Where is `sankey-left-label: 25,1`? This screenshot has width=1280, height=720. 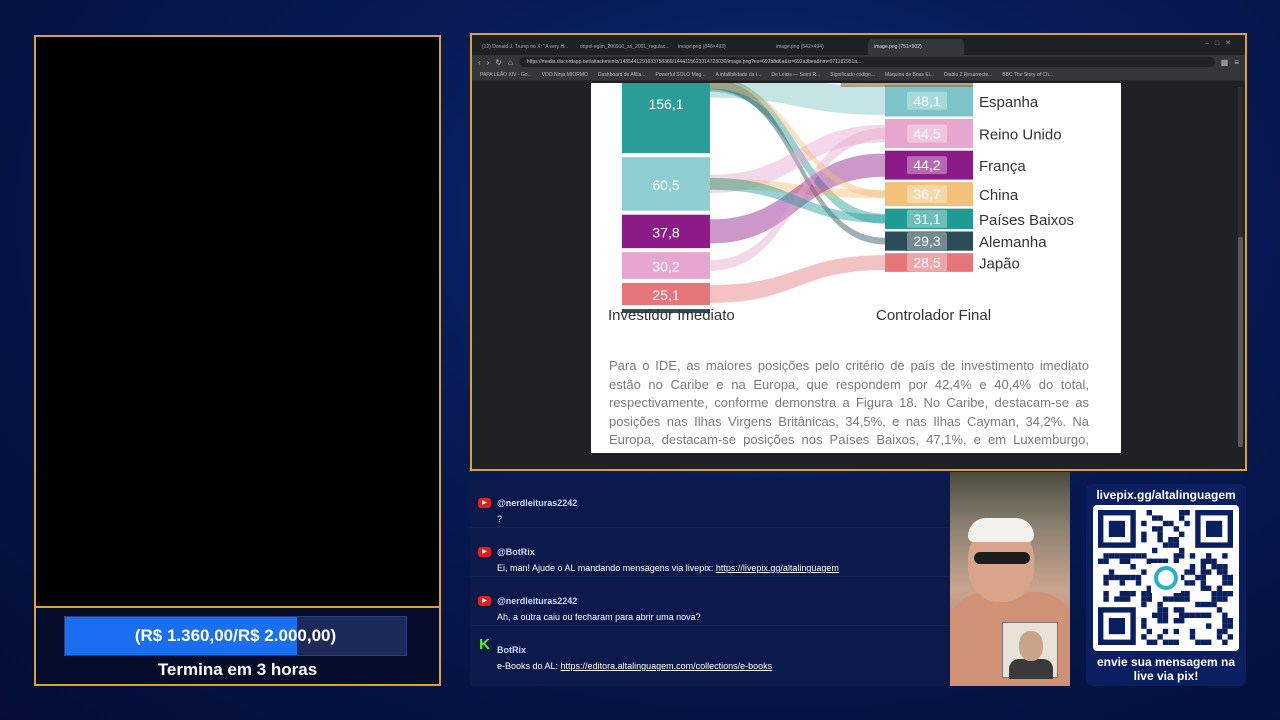 sankey-left-label: 25,1 is located at coordinates (665, 295).